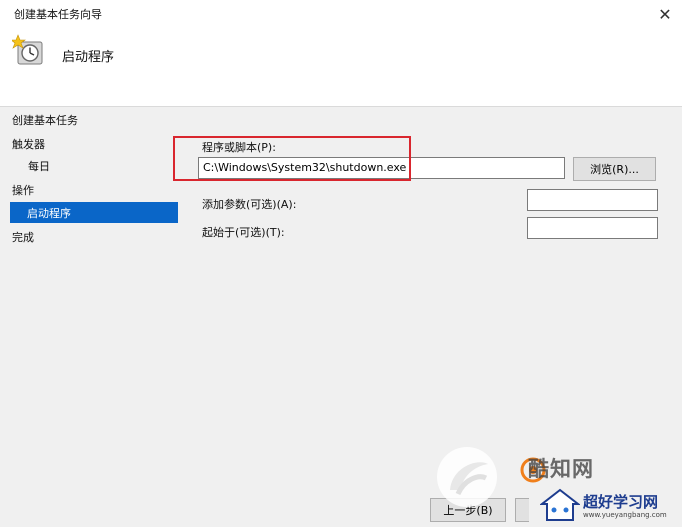 The width and height of the screenshot is (682, 527). What do you see at coordinates (561, 469) in the screenshot?
I see `watermark-brand-text: 酷知网` at bounding box center [561, 469].